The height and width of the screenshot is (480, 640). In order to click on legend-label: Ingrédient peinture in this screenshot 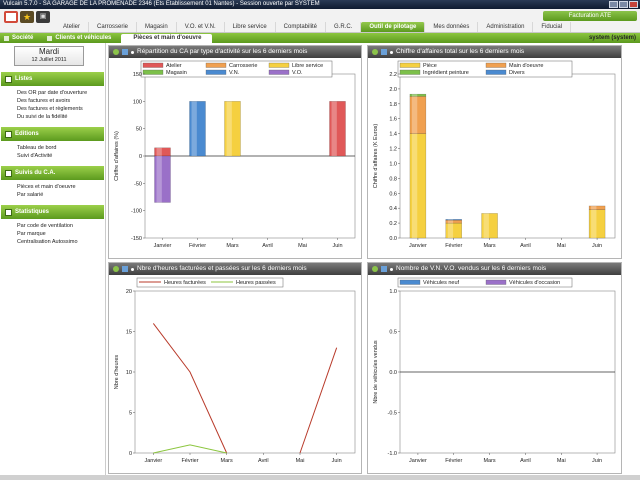, I will do `click(446, 73)`.